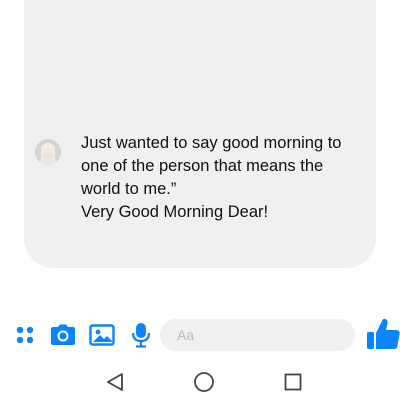 The image size is (400, 401). Describe the element at coordinates (129, 189) in the screenshot. I see `message-line: world to me.”` at that location.